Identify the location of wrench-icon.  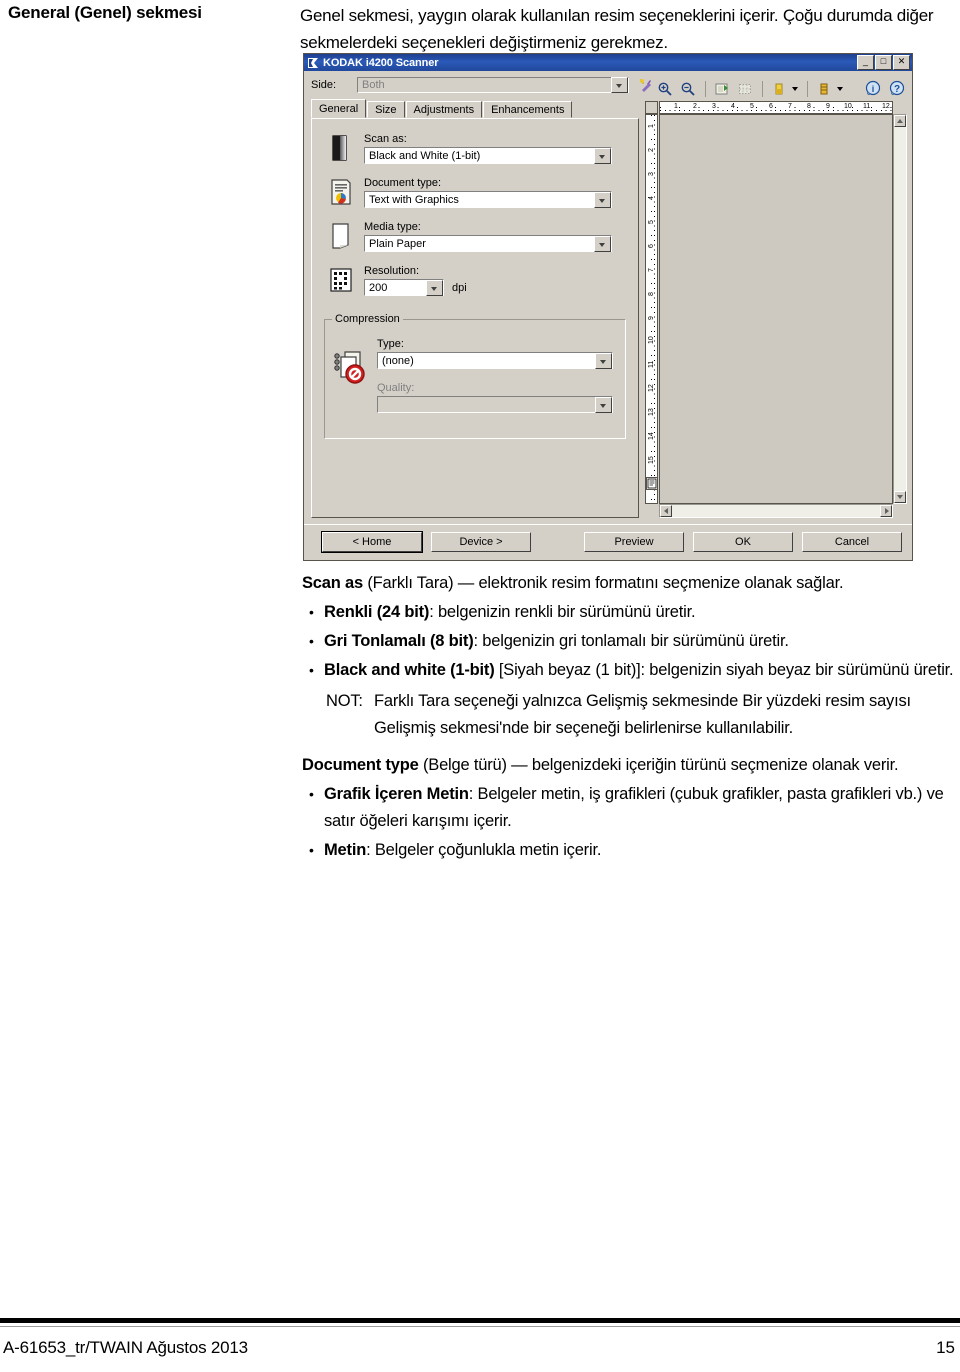
(645, 85).